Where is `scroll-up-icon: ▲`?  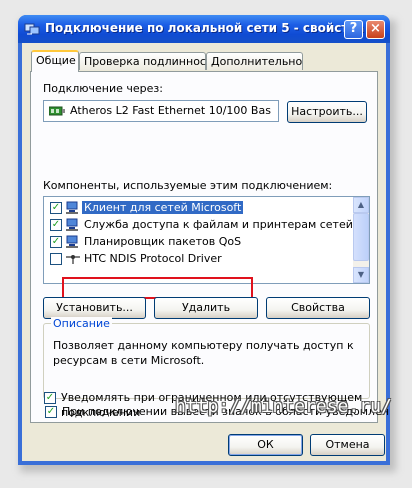 scroll-up-icon: ▲ is located at coordinates (361, 205).